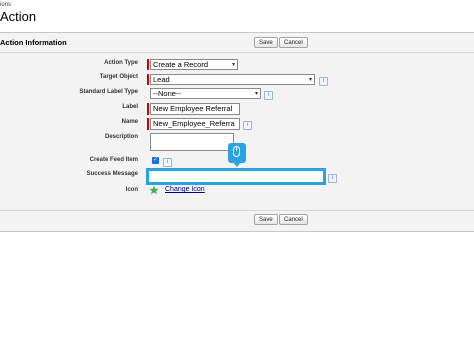  Describe the element at coordinates (154, 190) in the screenshot. I see `star-icon` at that location.